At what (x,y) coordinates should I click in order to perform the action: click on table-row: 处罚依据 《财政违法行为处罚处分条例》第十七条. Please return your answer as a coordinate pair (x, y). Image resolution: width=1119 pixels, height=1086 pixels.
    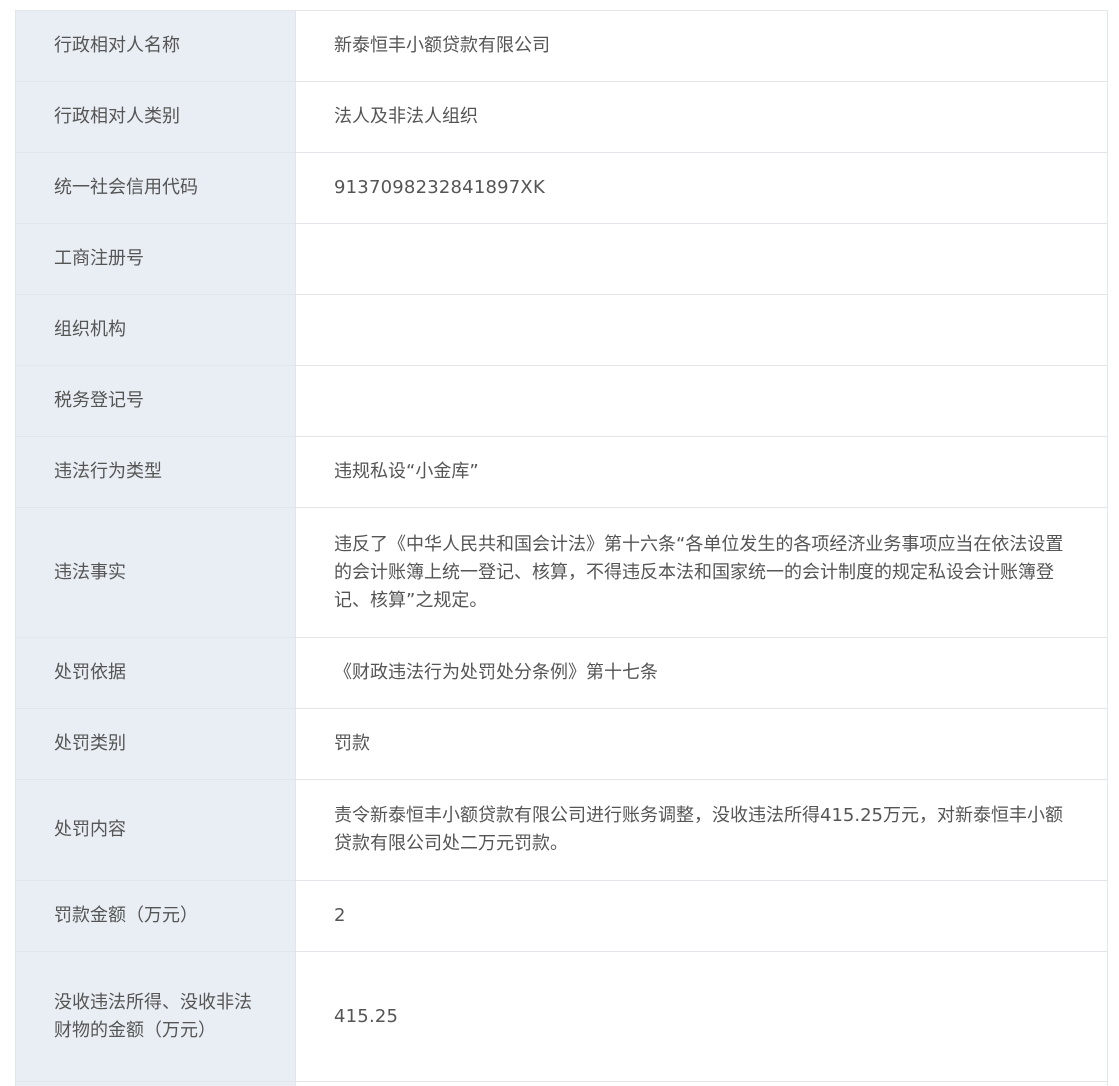
    Looking at the image, I should click on (561, 673).